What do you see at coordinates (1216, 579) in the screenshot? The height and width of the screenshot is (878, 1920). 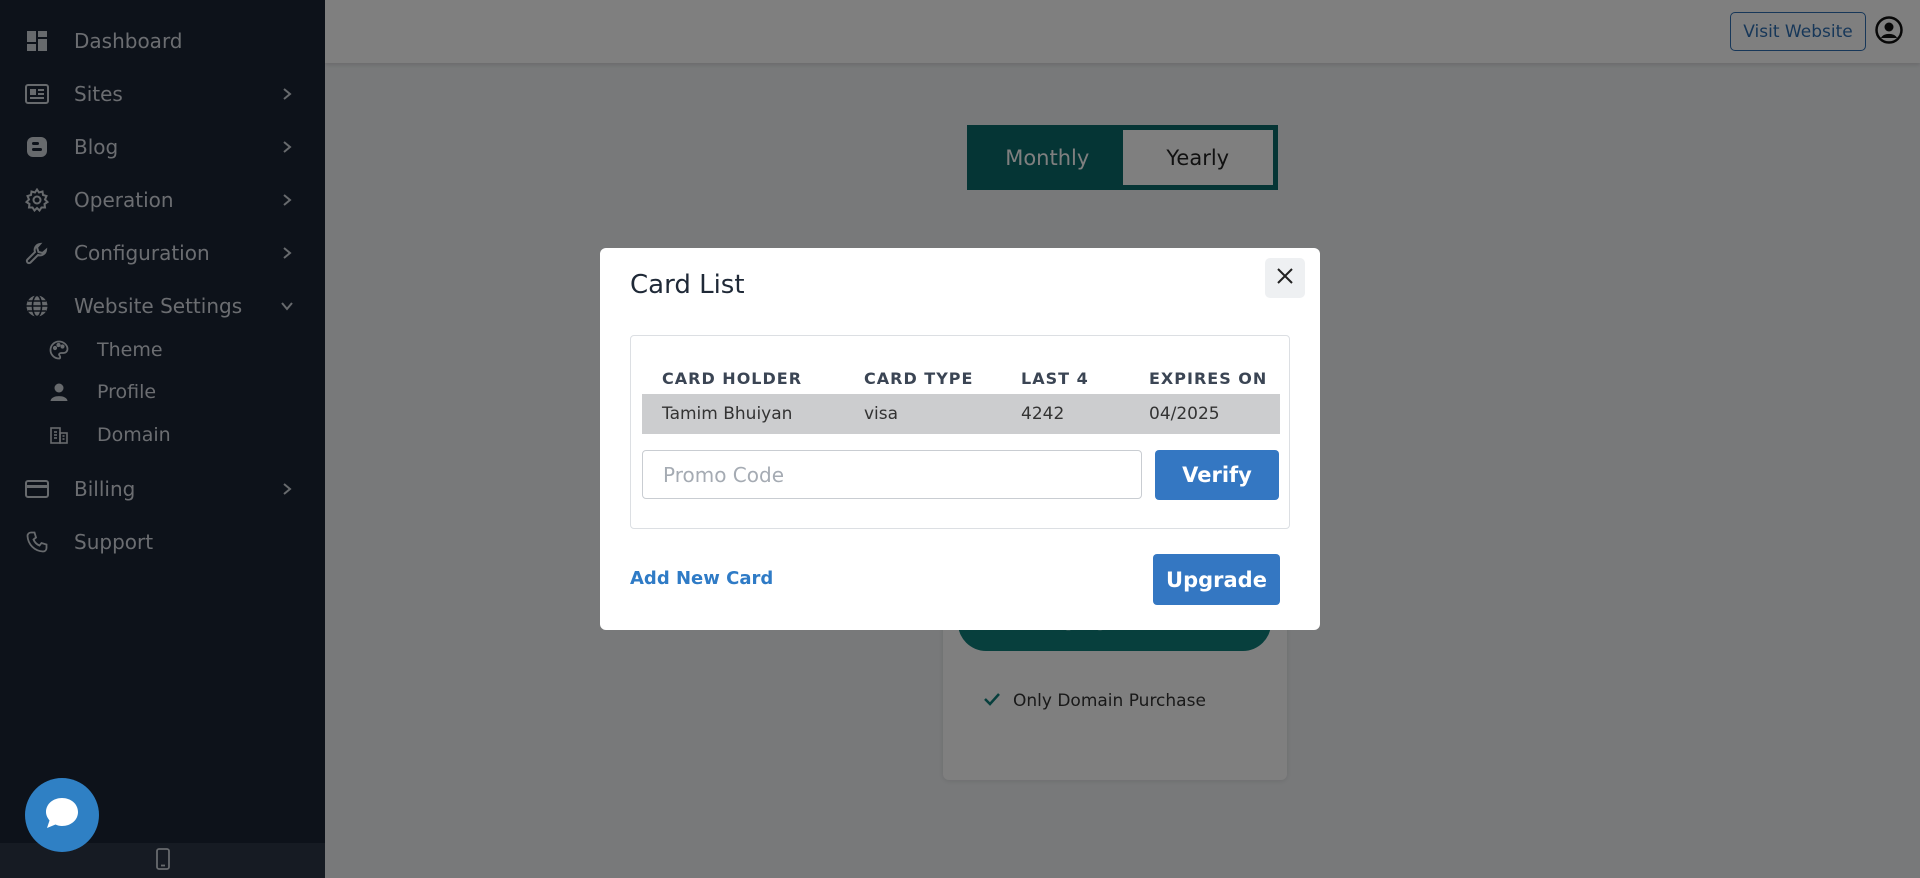 I see `upgrade-button: Upgrade` at bounding box center [1216, 579].